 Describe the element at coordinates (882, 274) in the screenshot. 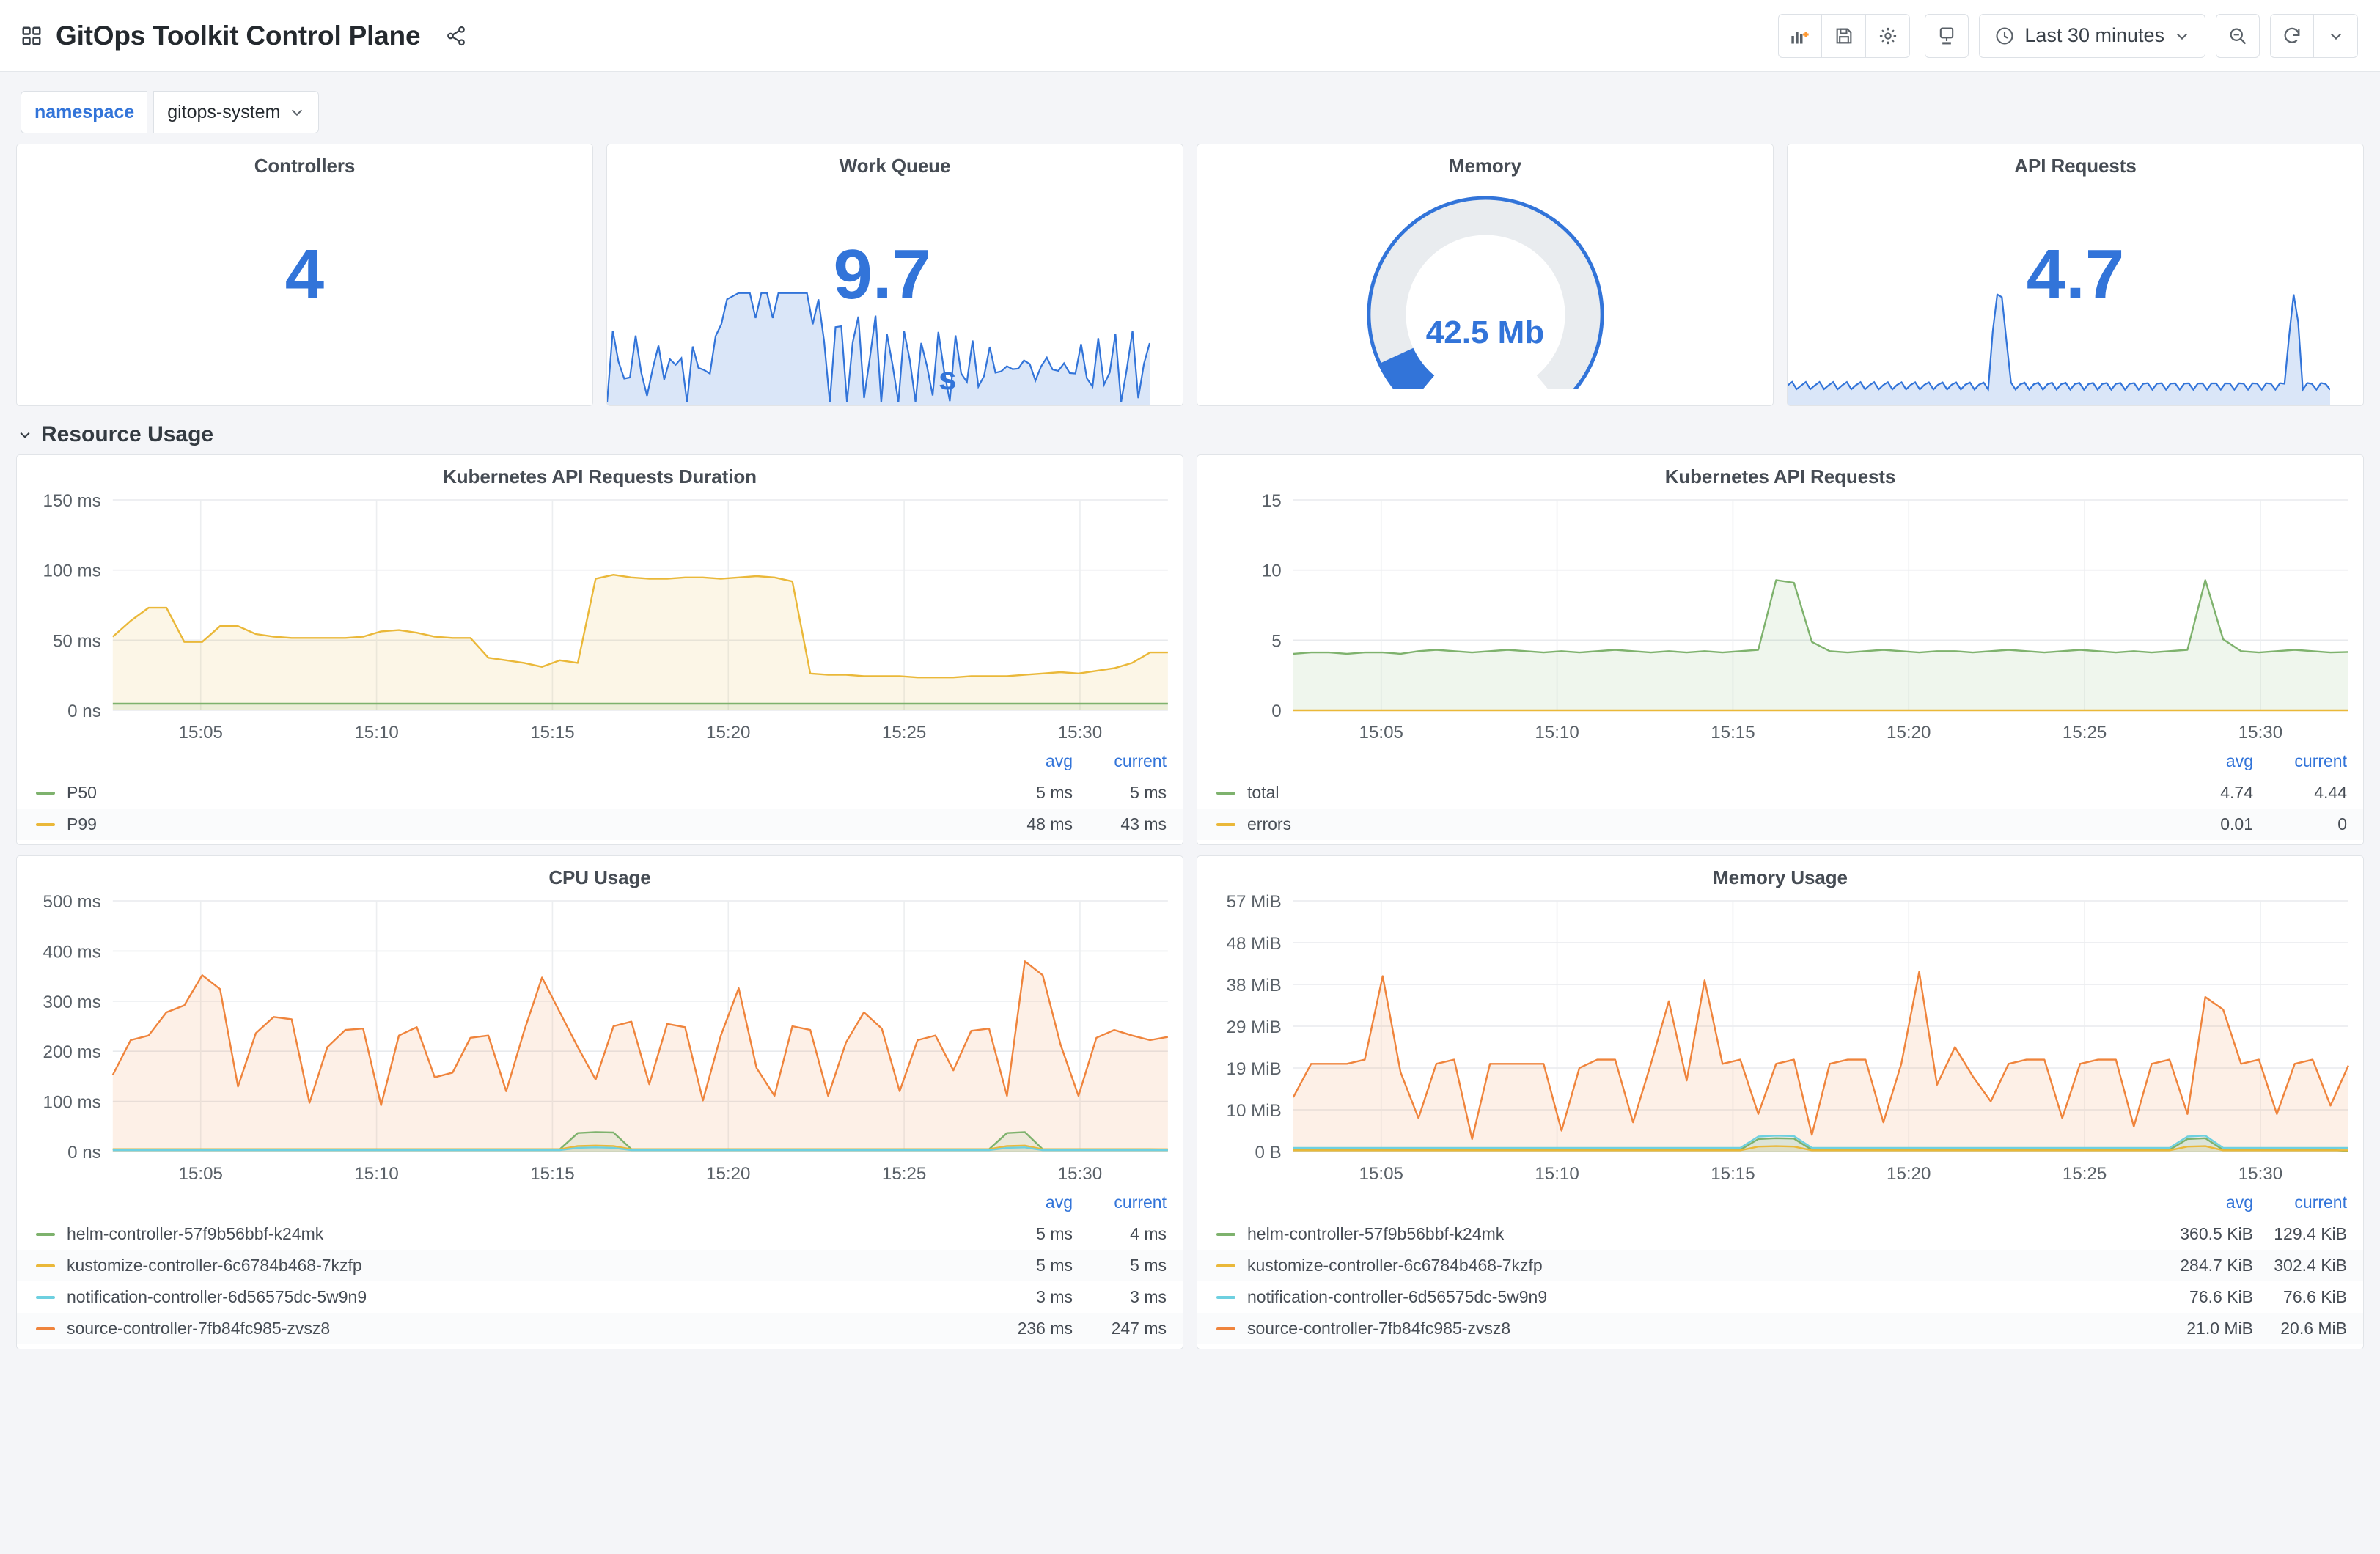

I see `stat-number-work-queue: 9.7` at that location.